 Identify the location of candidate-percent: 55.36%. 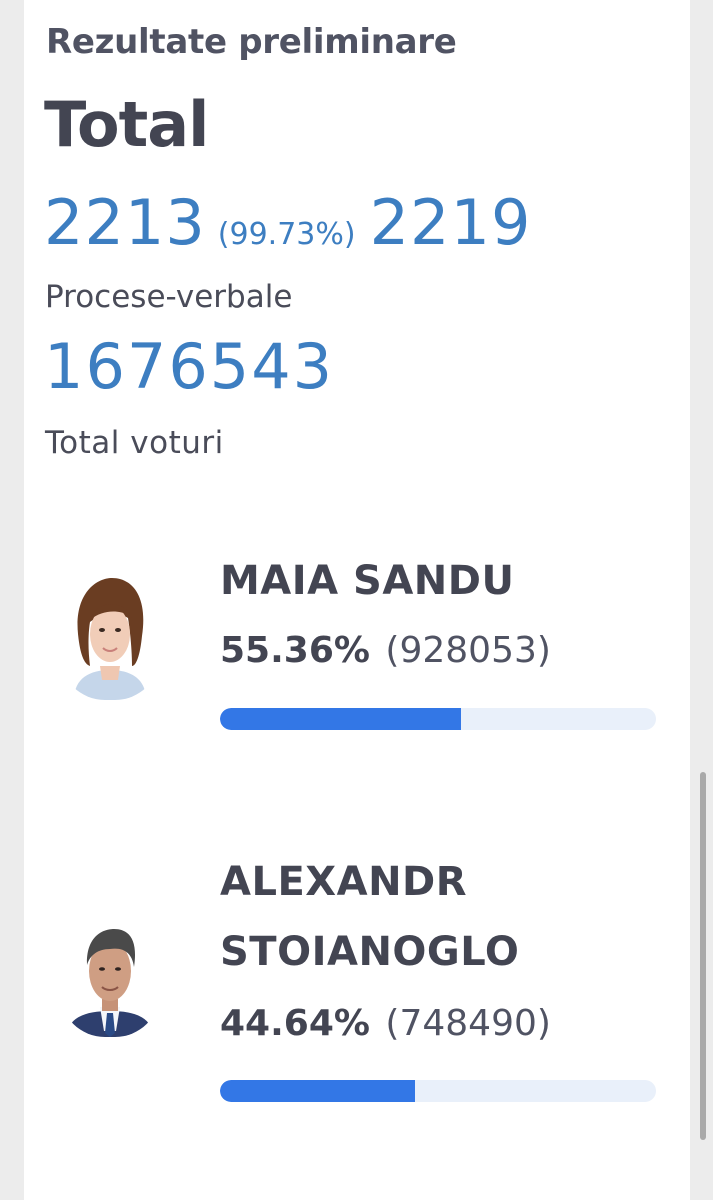
(295, 650).